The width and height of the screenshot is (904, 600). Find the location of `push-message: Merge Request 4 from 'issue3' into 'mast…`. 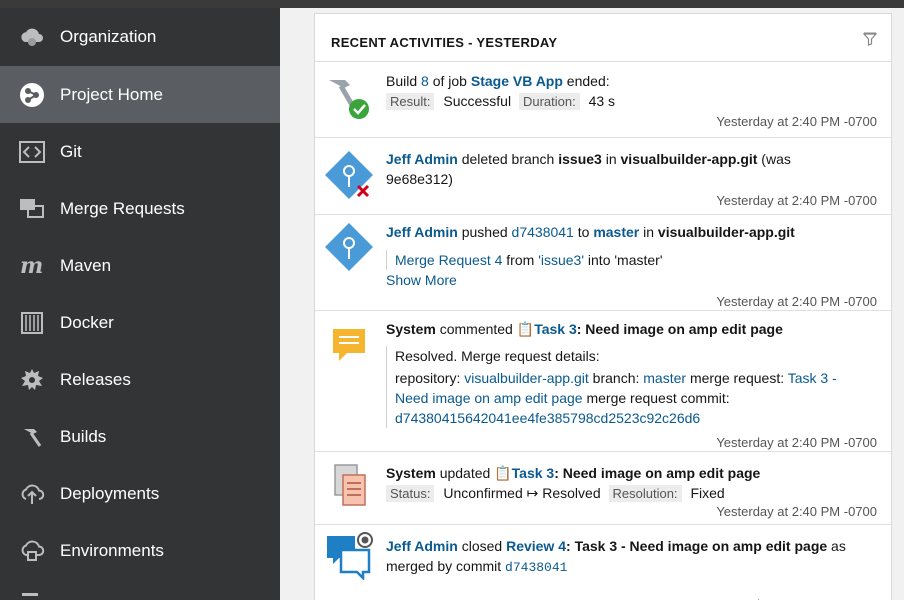

push-message: Merge Request 4 from 'issue3' into 'mast… is located at coordinates (524, 260).